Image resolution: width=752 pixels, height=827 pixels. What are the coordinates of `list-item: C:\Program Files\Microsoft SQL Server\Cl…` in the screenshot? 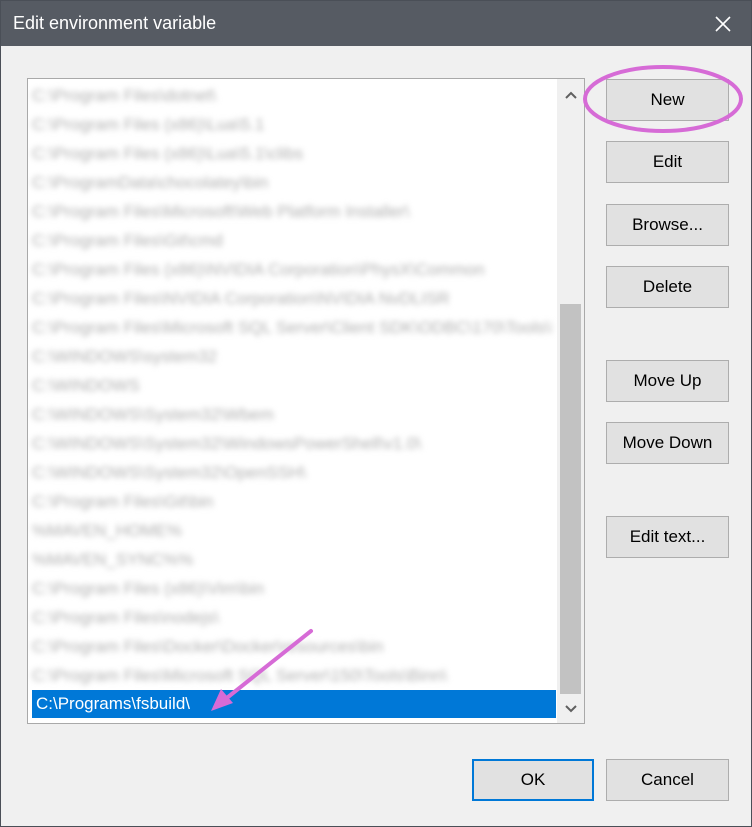 It's located at (292, 328).